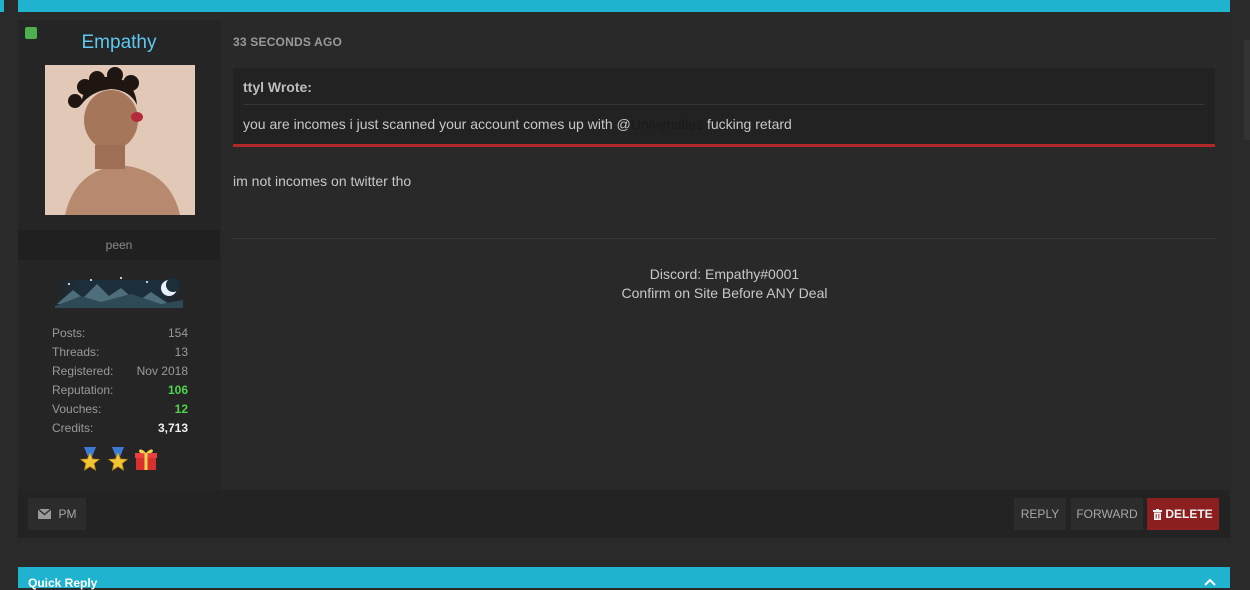  I want to click on stat-value: Nov 2018, so click(162, 371).